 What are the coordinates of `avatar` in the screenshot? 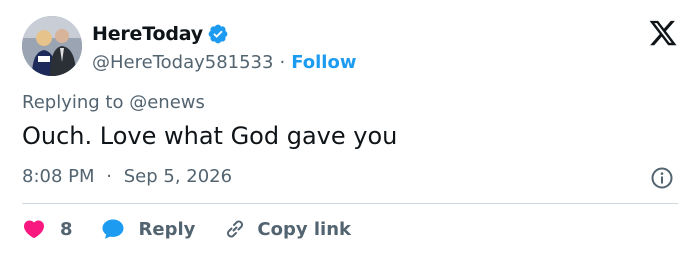 It's located at (52, 46).